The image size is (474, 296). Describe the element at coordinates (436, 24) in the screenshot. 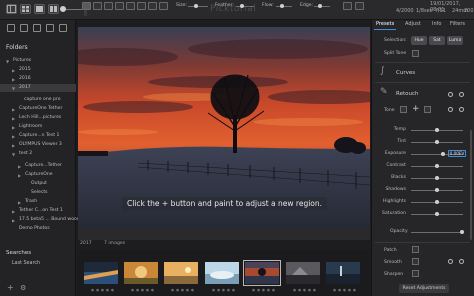

I see `tab-info: Info` at that location.